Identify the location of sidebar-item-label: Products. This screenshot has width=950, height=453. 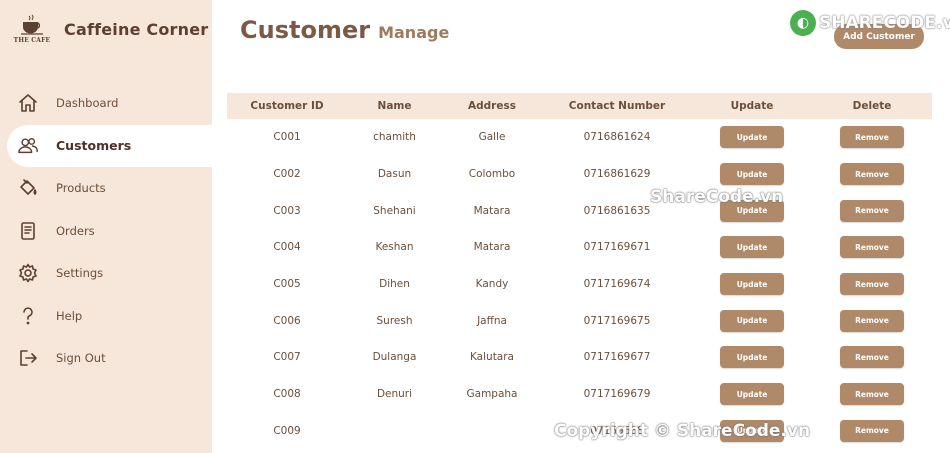
(81, 188).